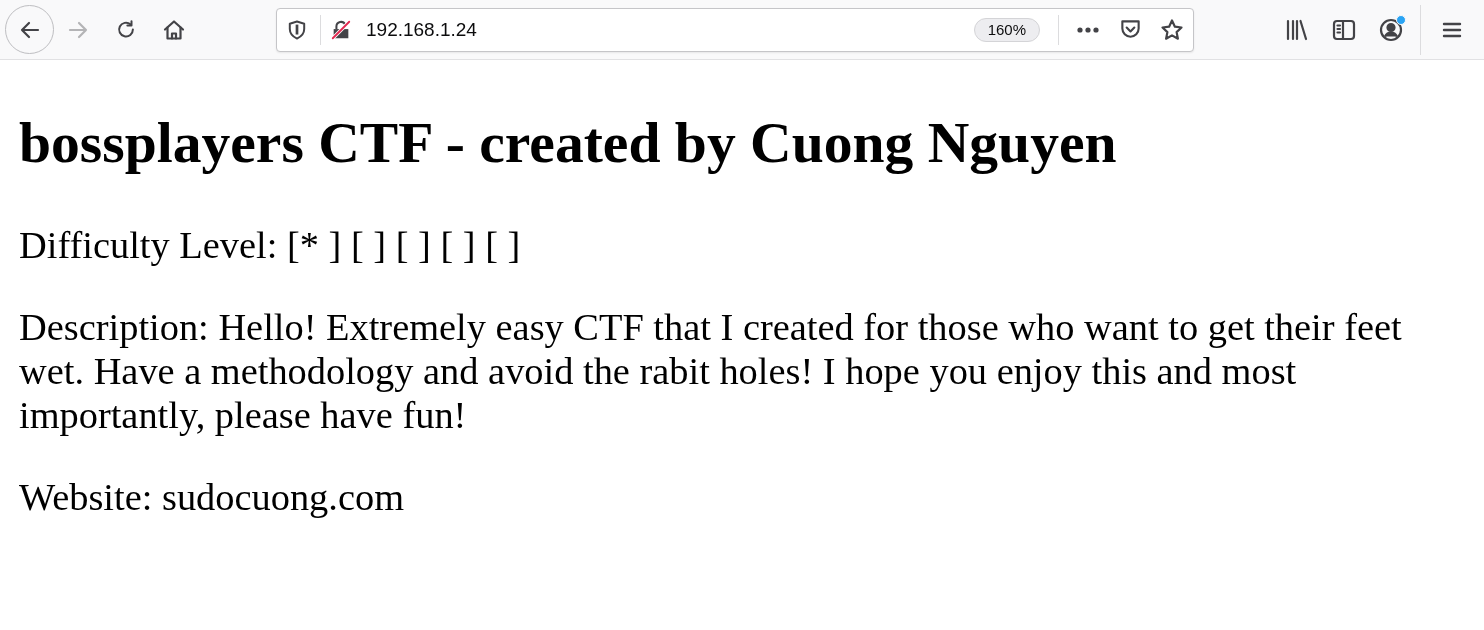  What do you see at coordinates (1390, 29) in the screenshot?
I see `user-avatar-icon` at bounding box center [1390, 29].